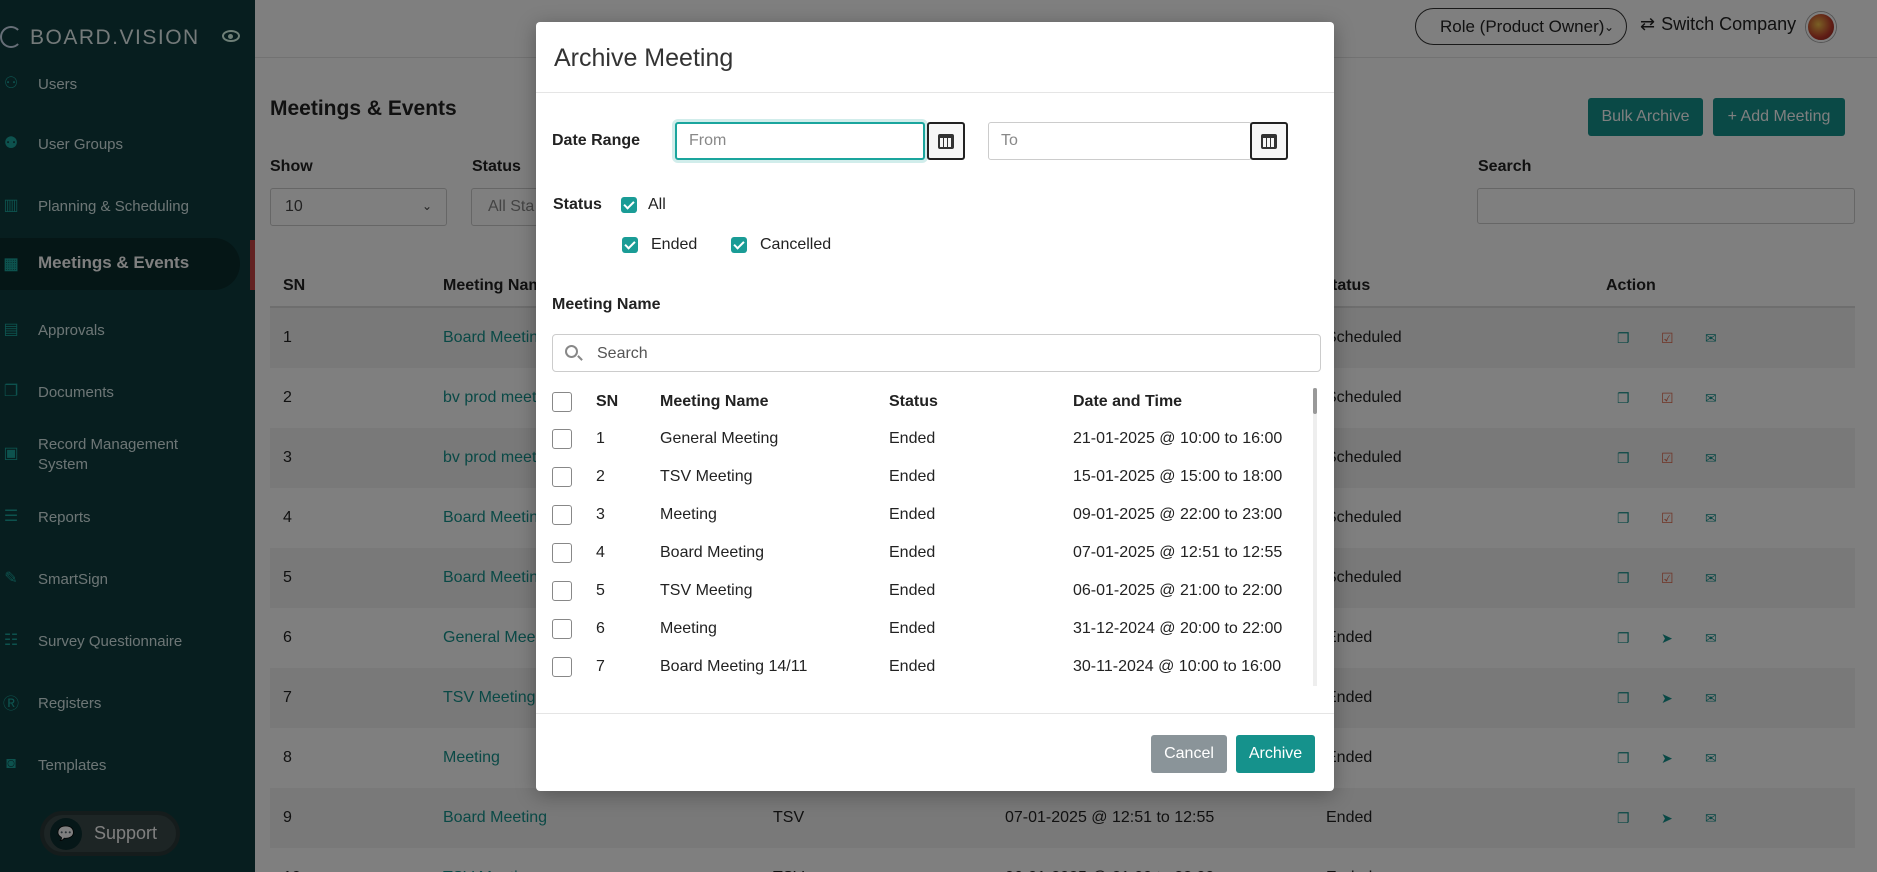  What do you see at coordinates (1177, 666) in the screenshot?
I see `row-datetime: 30-11-2024 @ 10:00 to 16:00` at bounding box center [1177, 666].